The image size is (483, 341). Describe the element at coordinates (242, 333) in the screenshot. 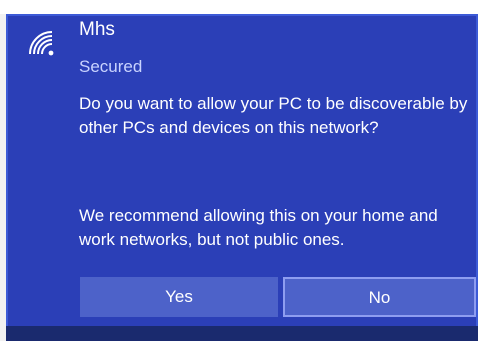

I see `panel-bottom-shadow` at that location.